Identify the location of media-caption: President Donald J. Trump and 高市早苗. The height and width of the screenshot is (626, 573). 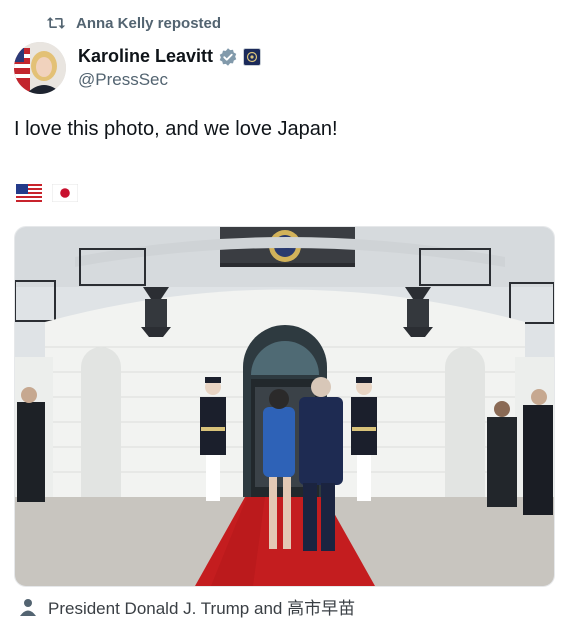
(186, 606).